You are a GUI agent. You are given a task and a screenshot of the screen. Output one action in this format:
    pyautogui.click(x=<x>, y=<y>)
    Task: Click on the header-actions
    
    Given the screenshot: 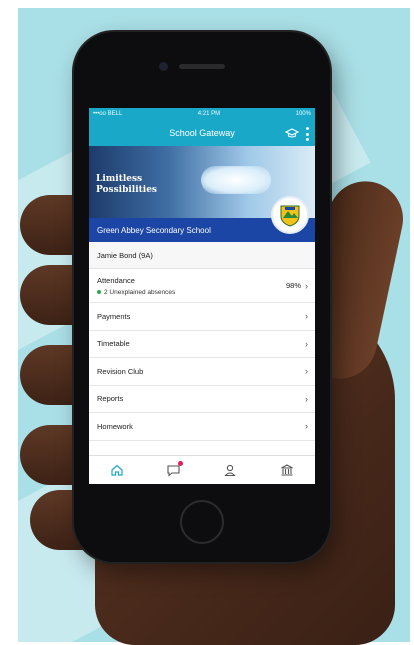 What is the action you would take?
    pyautogui.click(x=296, y=134)
    